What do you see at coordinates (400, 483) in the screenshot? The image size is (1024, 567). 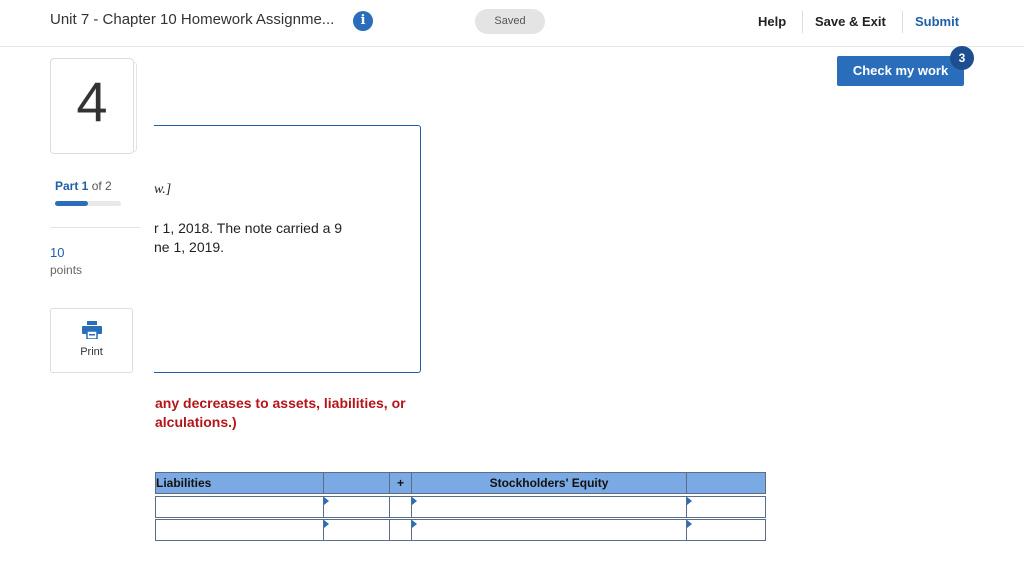 I see `header-plus: +` at bounding box center [400, 483].